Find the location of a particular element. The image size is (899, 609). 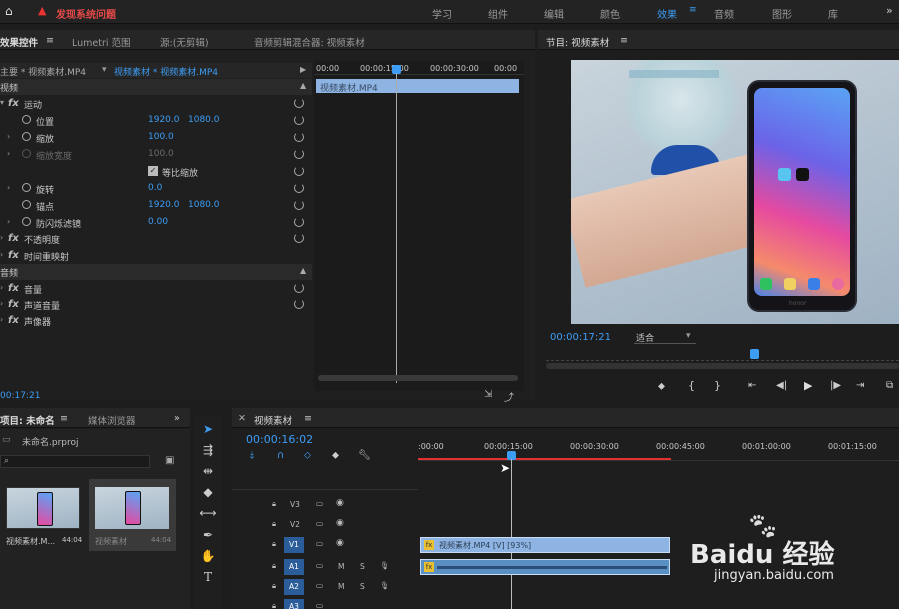

go-to-in-icon: ⇤ is located at coordinates (752, 385).